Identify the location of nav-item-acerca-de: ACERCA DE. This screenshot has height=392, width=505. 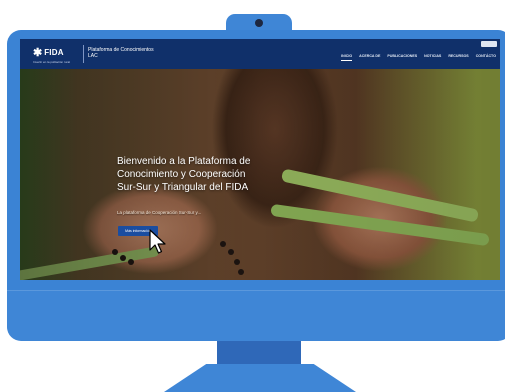
(369, 57).